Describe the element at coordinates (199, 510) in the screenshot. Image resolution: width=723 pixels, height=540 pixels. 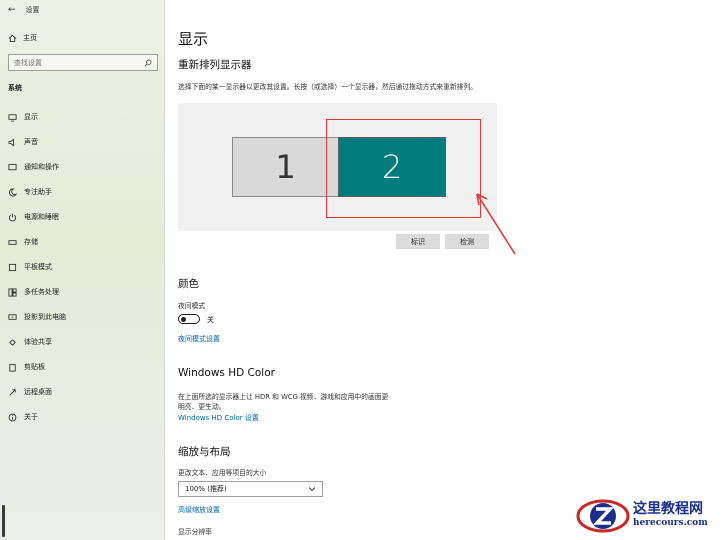
I see `advanced-scaling-link: 高级缩放设置` at that location.